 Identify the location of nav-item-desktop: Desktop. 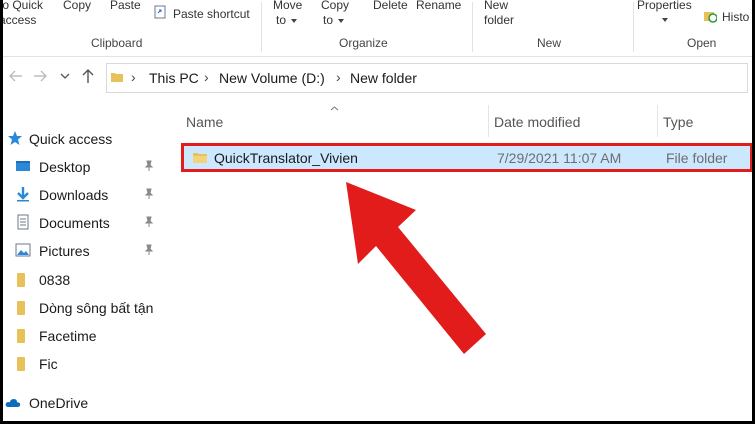
(84, 167).